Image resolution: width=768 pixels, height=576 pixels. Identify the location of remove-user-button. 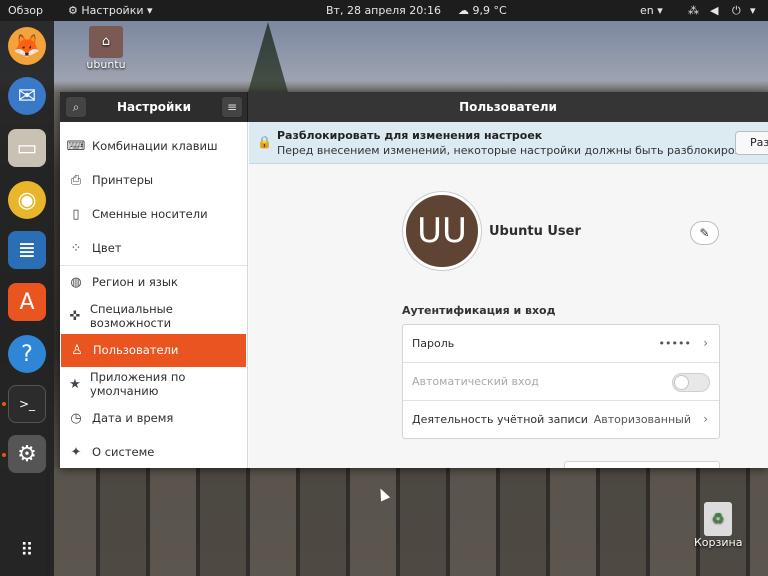
(642, 464).